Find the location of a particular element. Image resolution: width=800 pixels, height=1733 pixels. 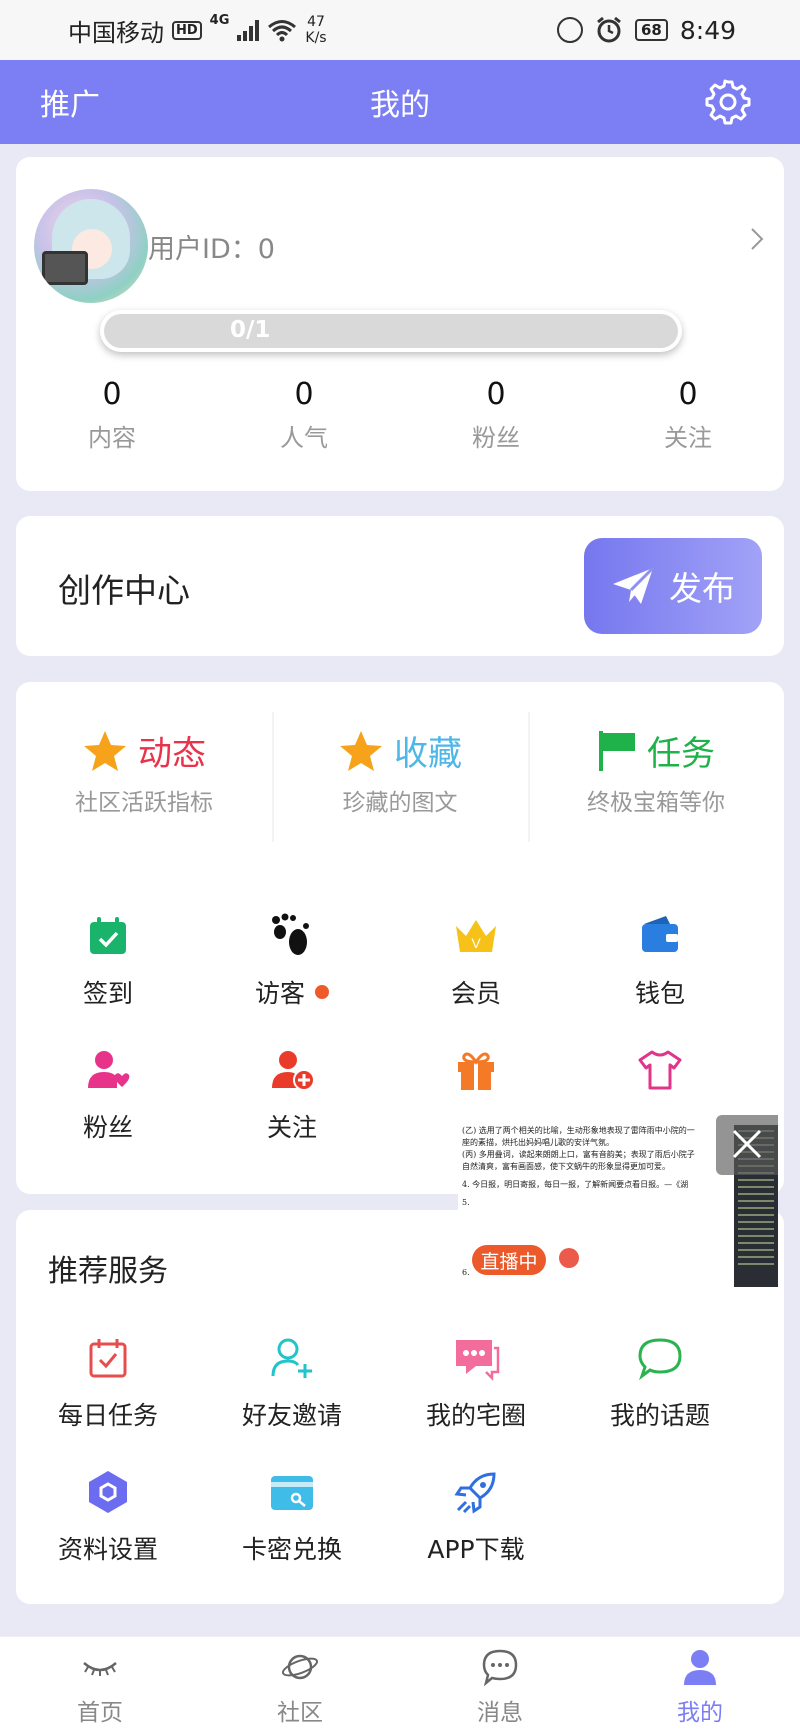

user-id-value: 0 is located at coordinates (266, 249).